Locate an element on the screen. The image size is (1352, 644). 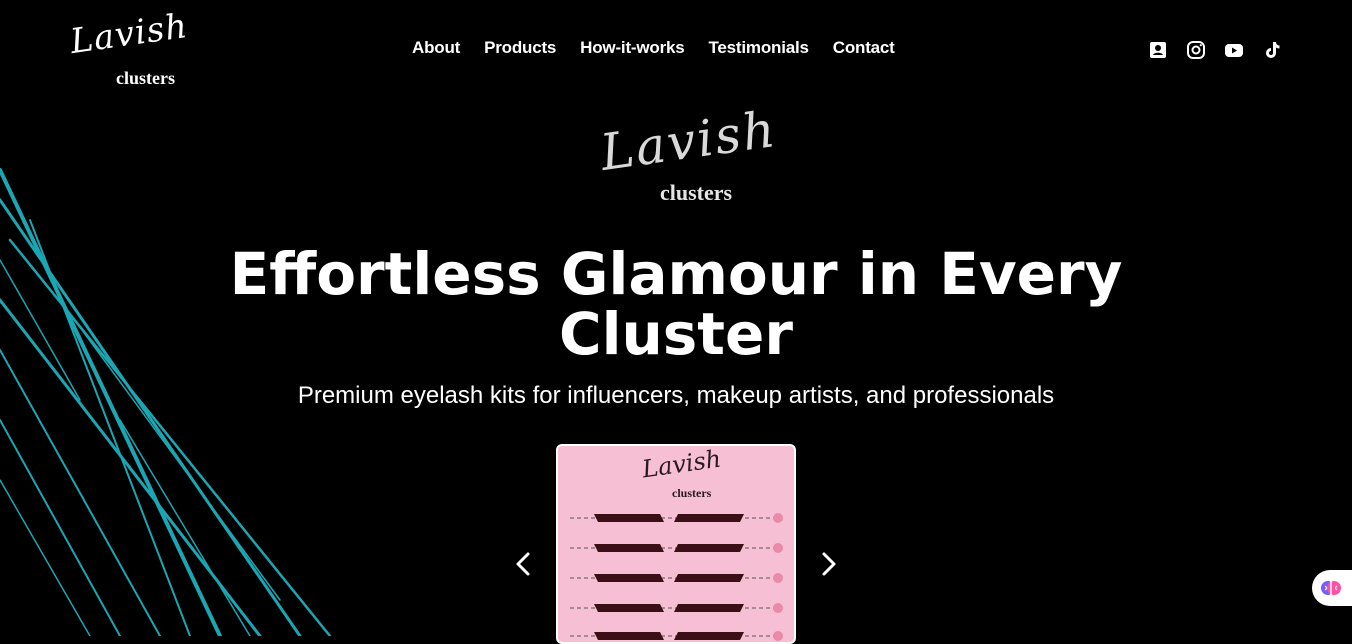
chevron-left-icon is located at coordinates (523, 564).